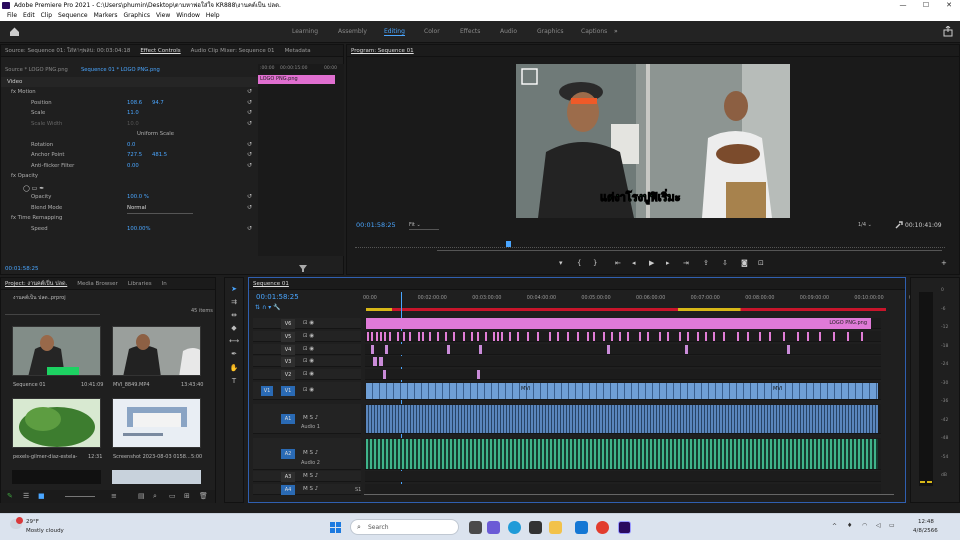 The image size is (960, 540). What do you see at coordinates (141, 496) in the screenshot?
I see `automate-icon: ▤` at bounding box center [141, 496].